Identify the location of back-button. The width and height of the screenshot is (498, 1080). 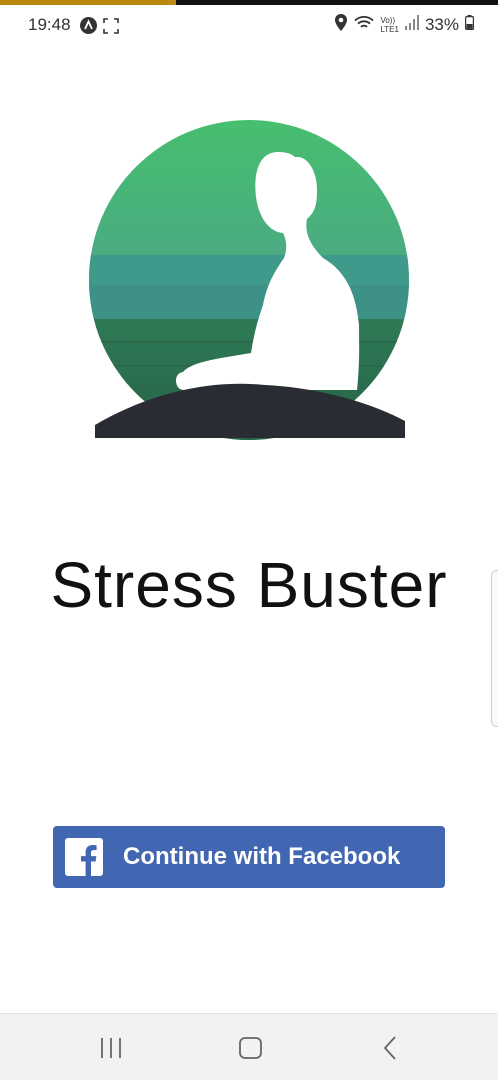
(390, 1048).